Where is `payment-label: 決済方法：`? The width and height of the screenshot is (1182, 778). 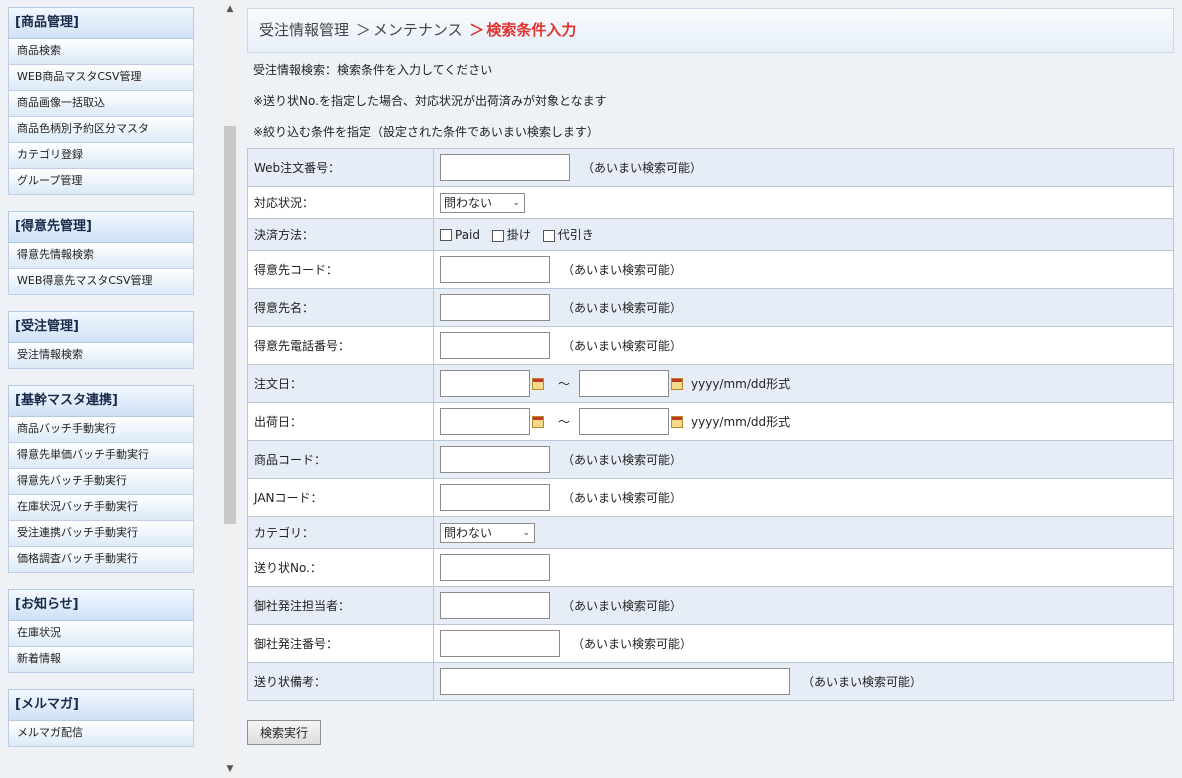
payment-label: 決済方法： is located at coordinates (340, 234).